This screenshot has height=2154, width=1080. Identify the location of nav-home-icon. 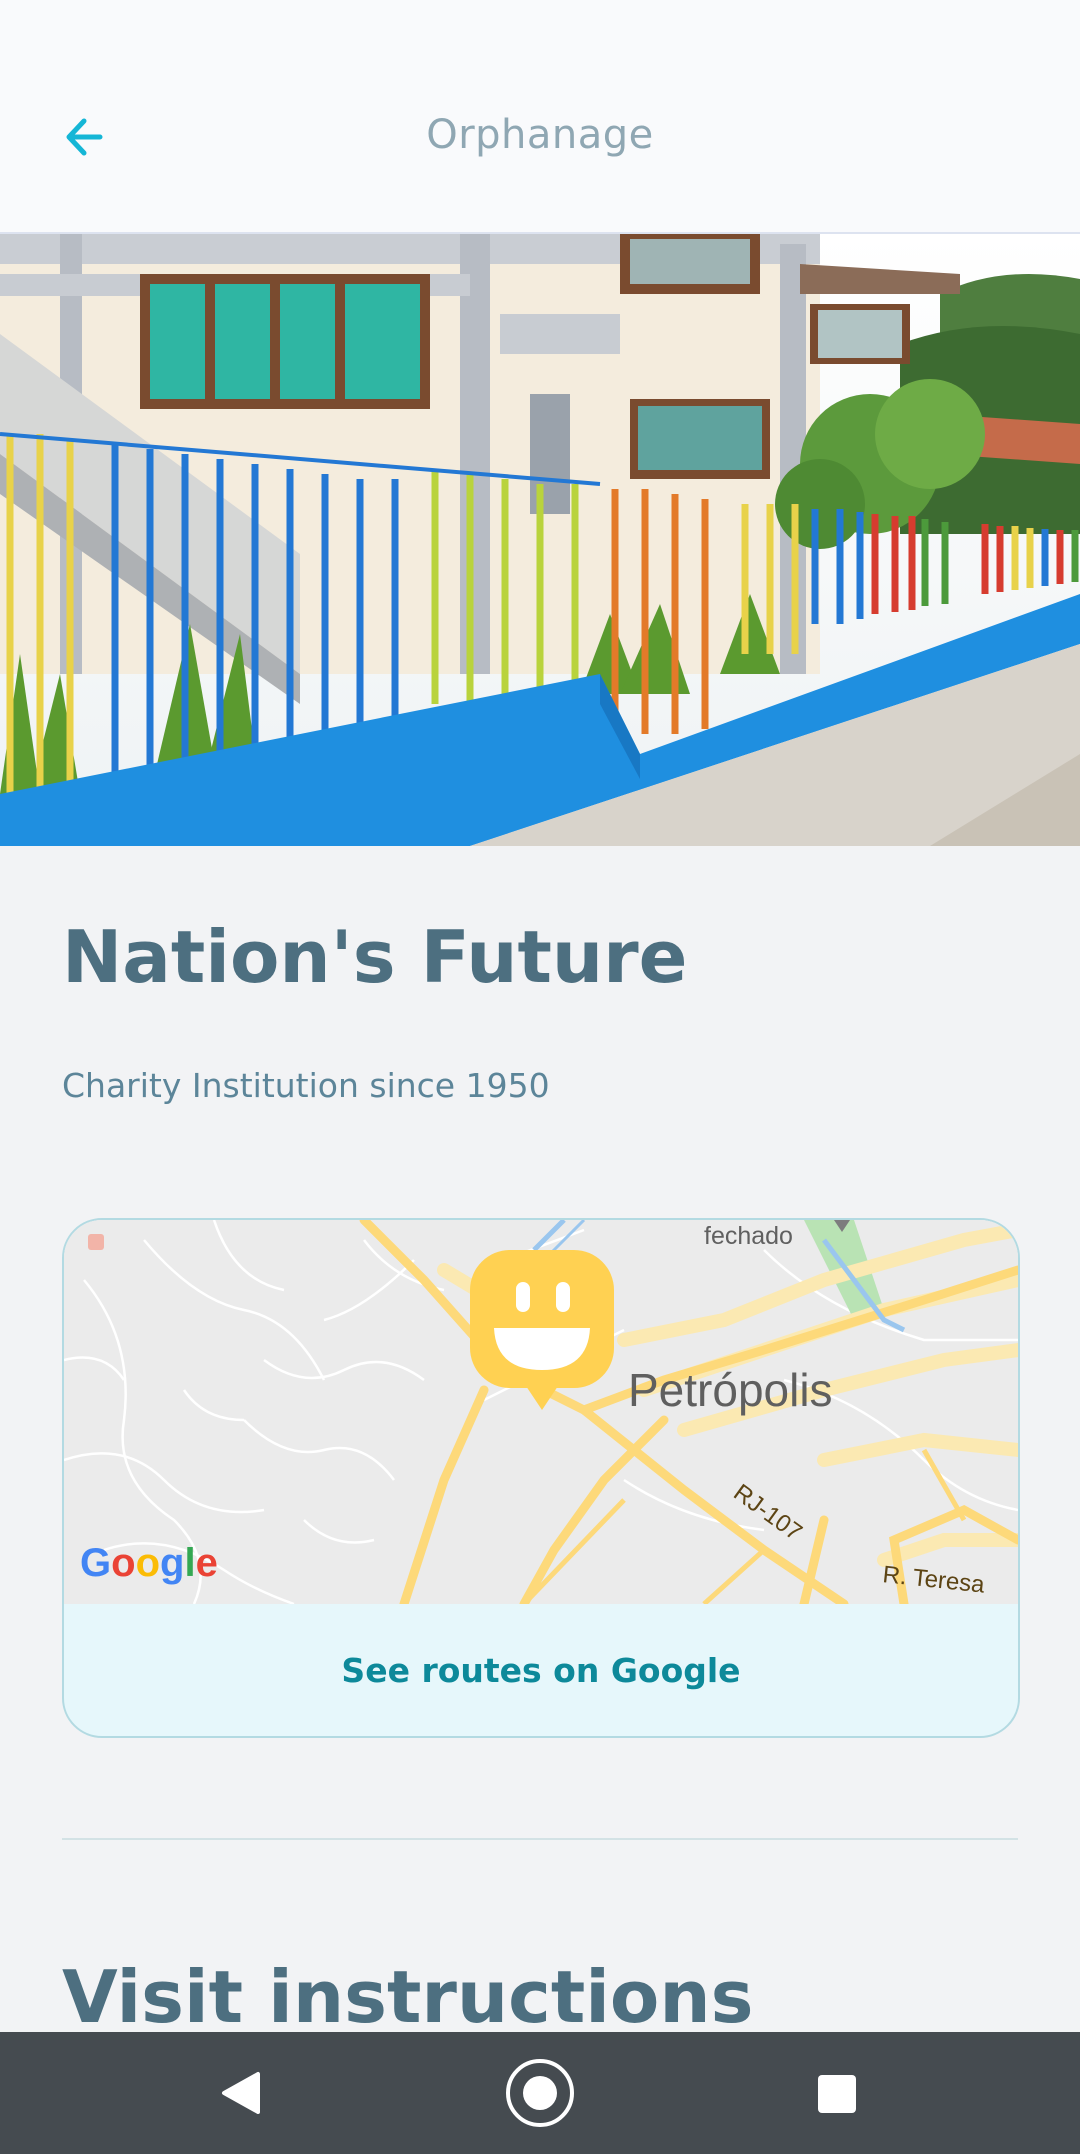
(540, 2093).